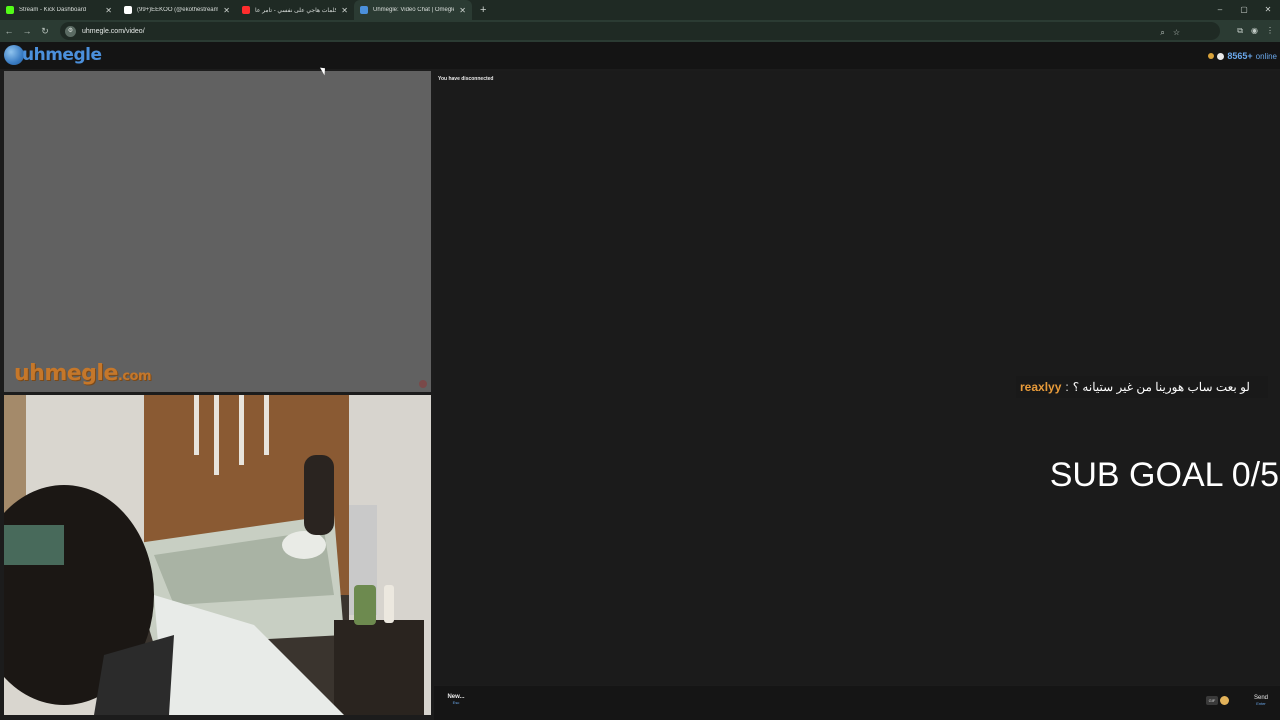  I want to click on self-video, so click(217, 555).